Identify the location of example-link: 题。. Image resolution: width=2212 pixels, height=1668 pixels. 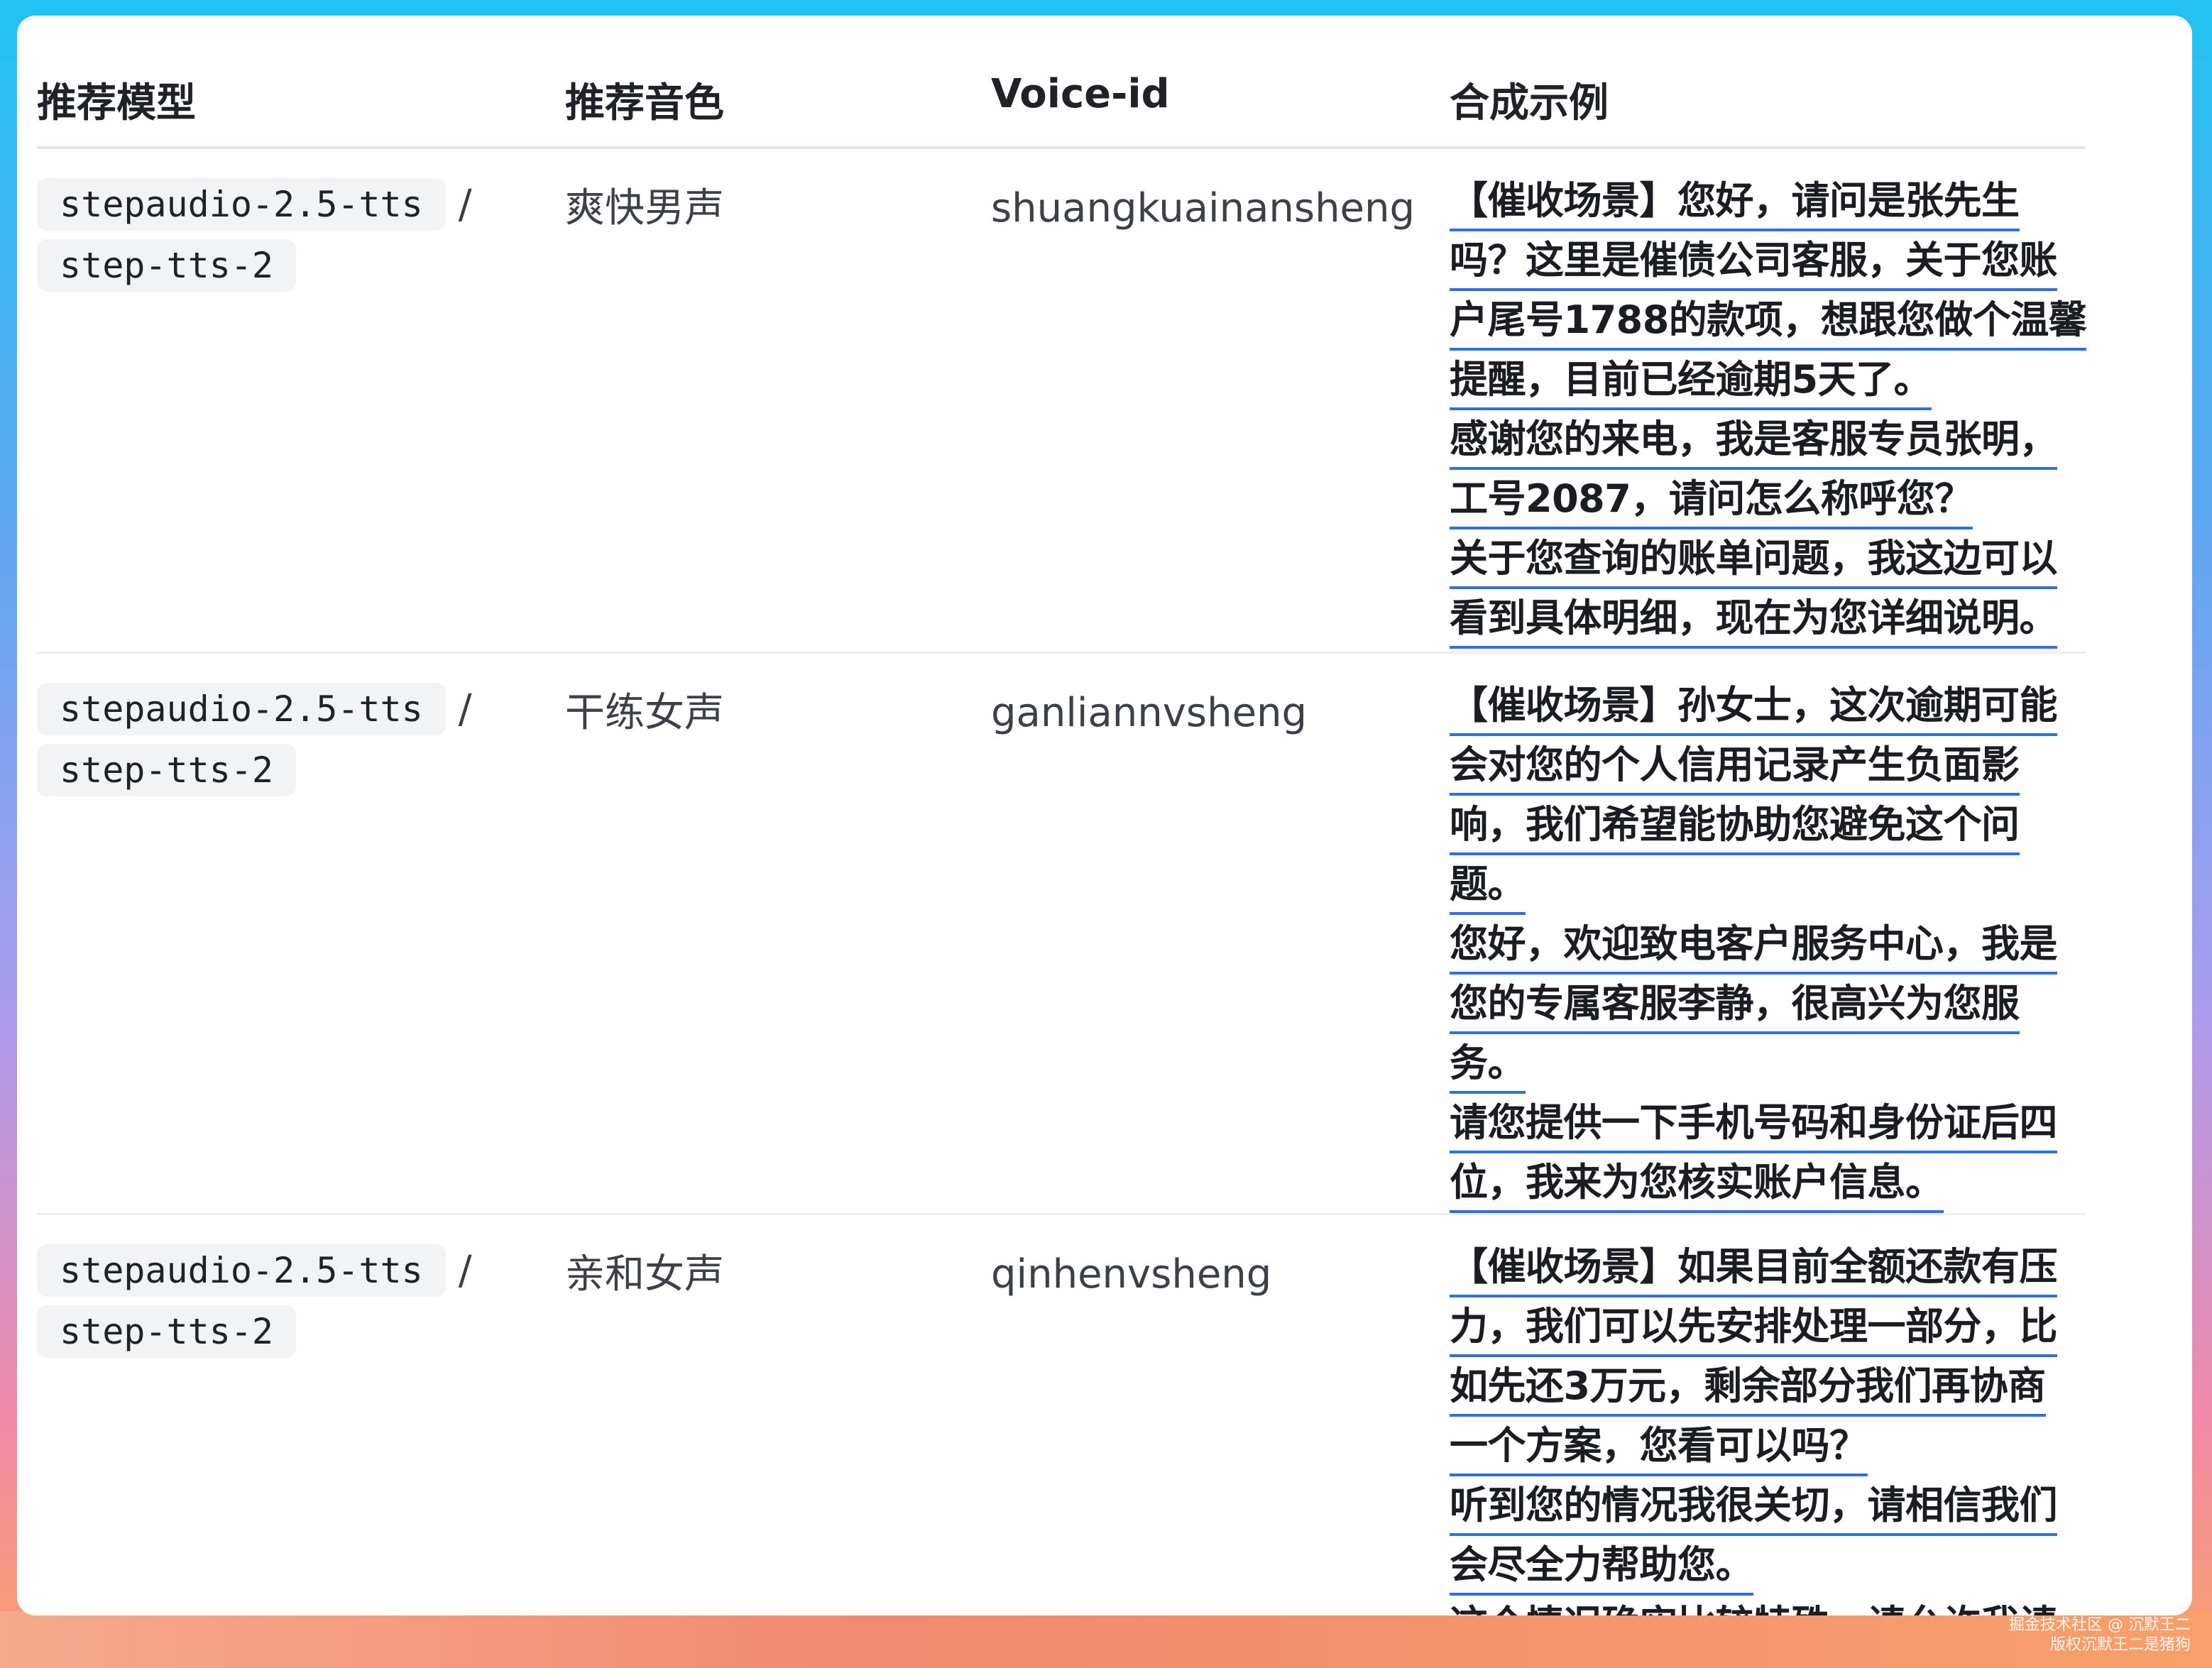
(1488, 886).